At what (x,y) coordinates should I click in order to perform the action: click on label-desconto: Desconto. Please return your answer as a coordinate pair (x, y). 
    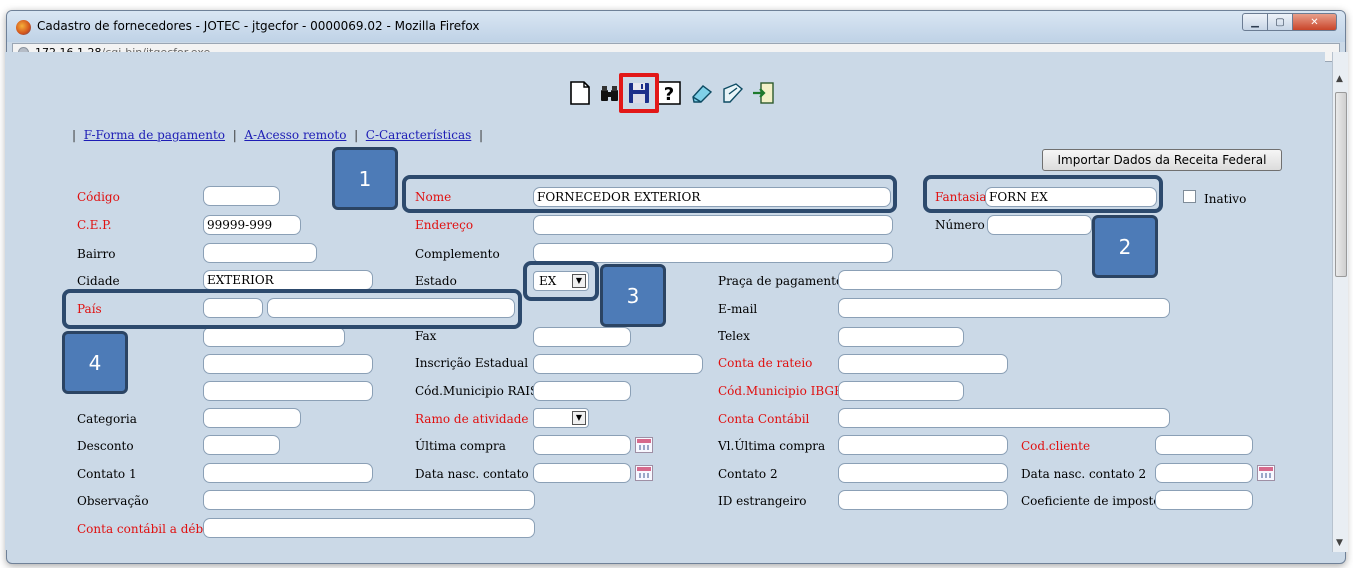
    Looking at the image, I should click on (105, 446).